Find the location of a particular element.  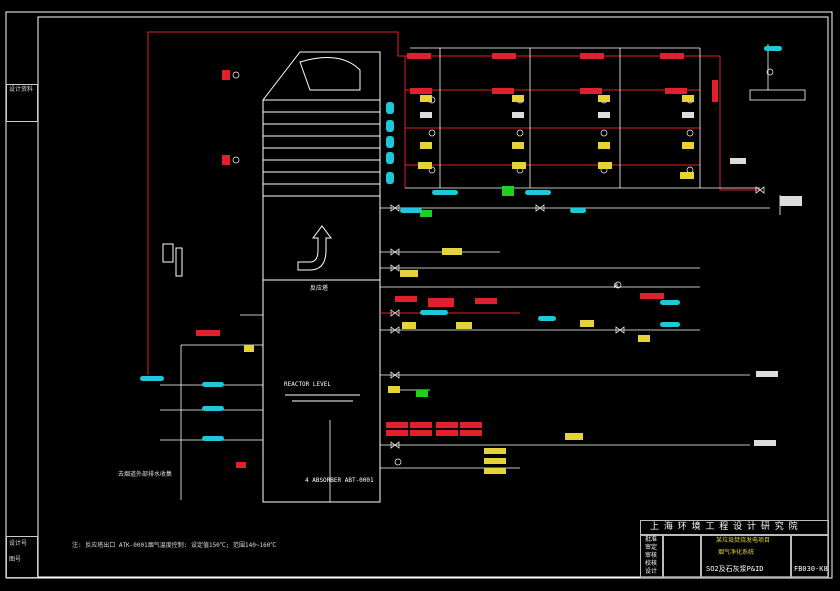

row-label: 设计 is located at coordinates (651, 571).